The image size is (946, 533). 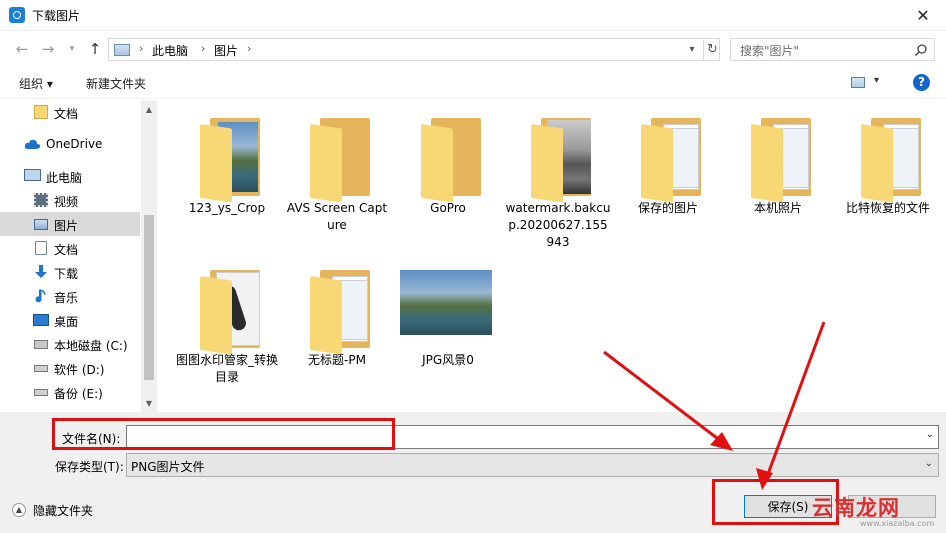 I want to click on arrow-to-filename, so click(x=667, y=400).